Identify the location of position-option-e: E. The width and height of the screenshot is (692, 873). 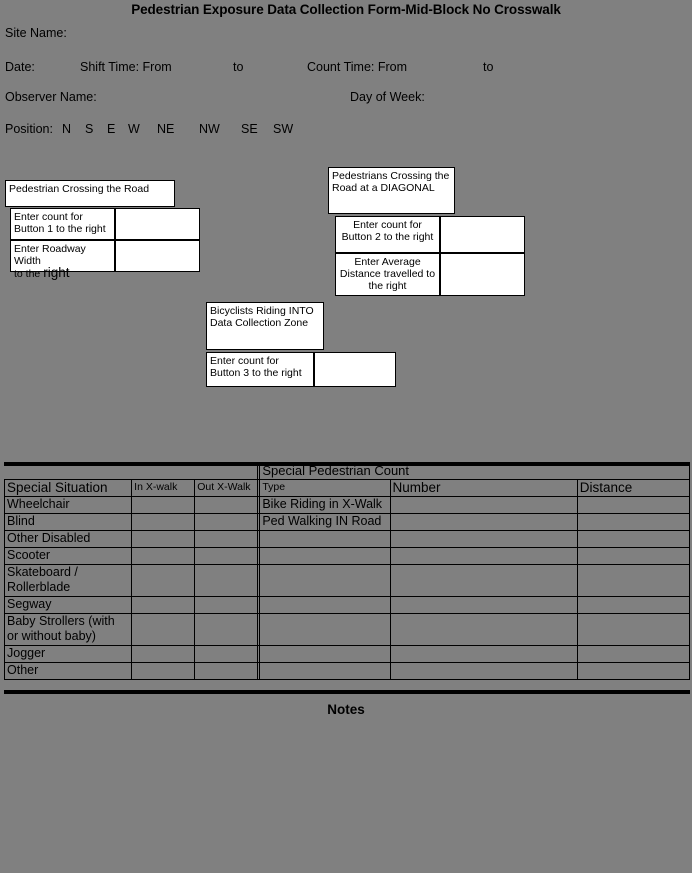
(111, 129).